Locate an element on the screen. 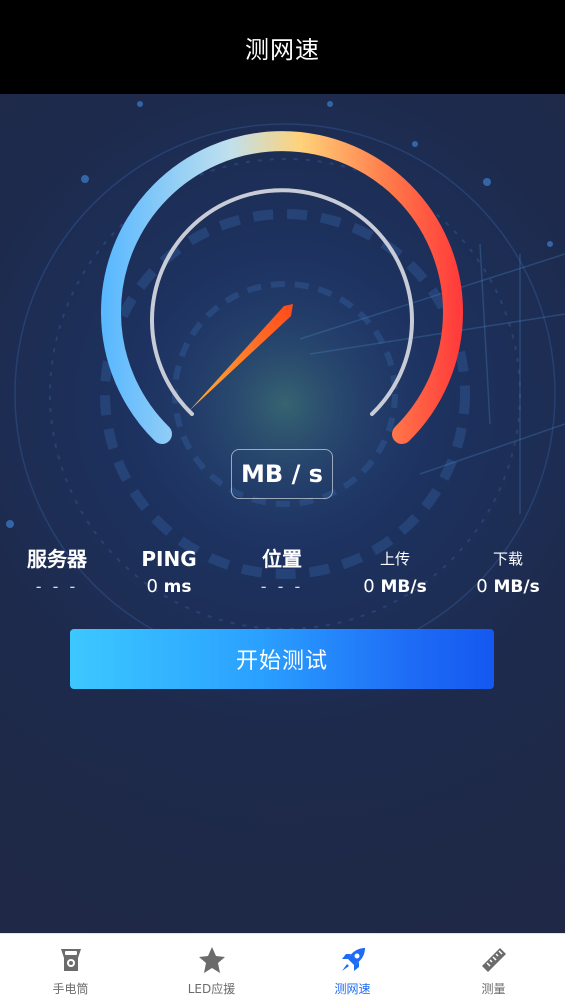  rocket-icon is located at coordinates (353, 960).